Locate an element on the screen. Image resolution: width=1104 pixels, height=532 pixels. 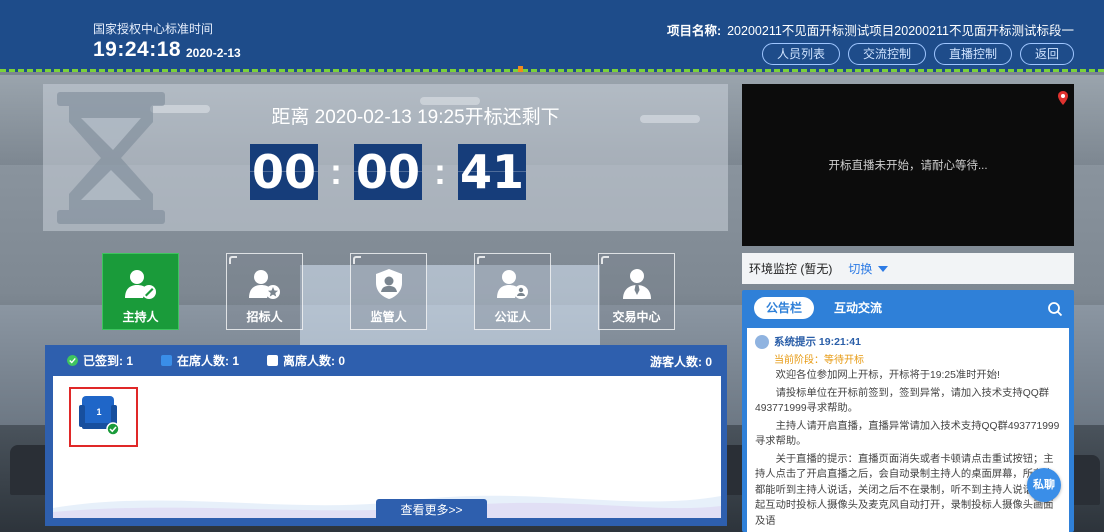
role-label-supervisor: 监管人 is located at coordinates (388, 317).